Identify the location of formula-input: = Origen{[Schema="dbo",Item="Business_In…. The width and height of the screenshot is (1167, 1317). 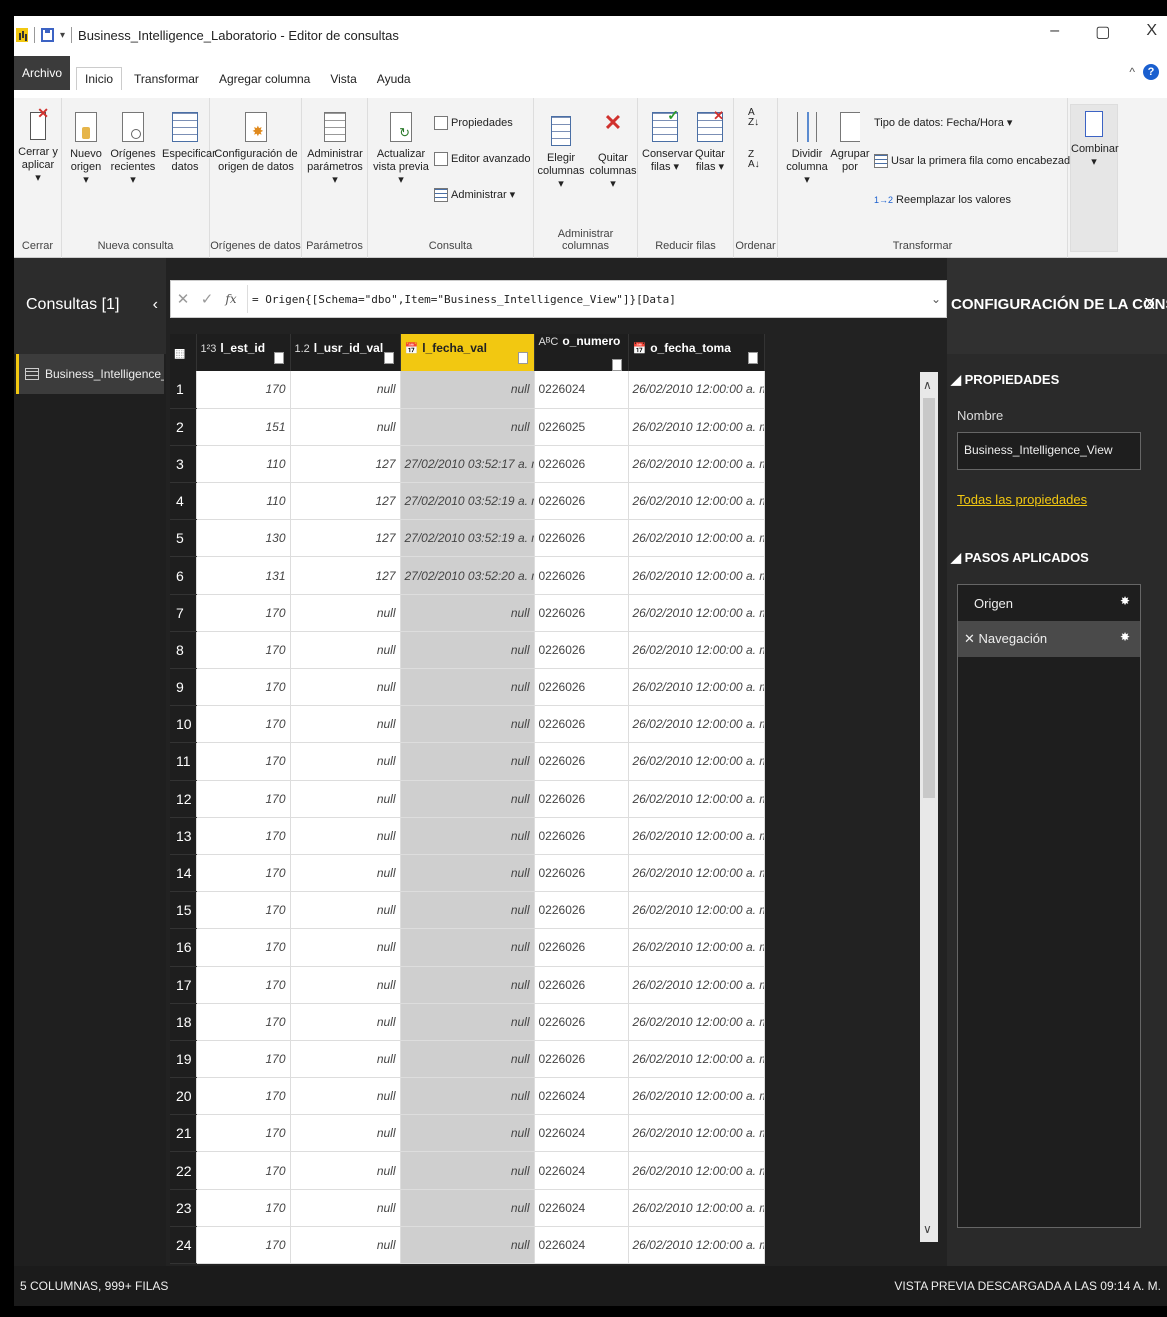
(589, 299).